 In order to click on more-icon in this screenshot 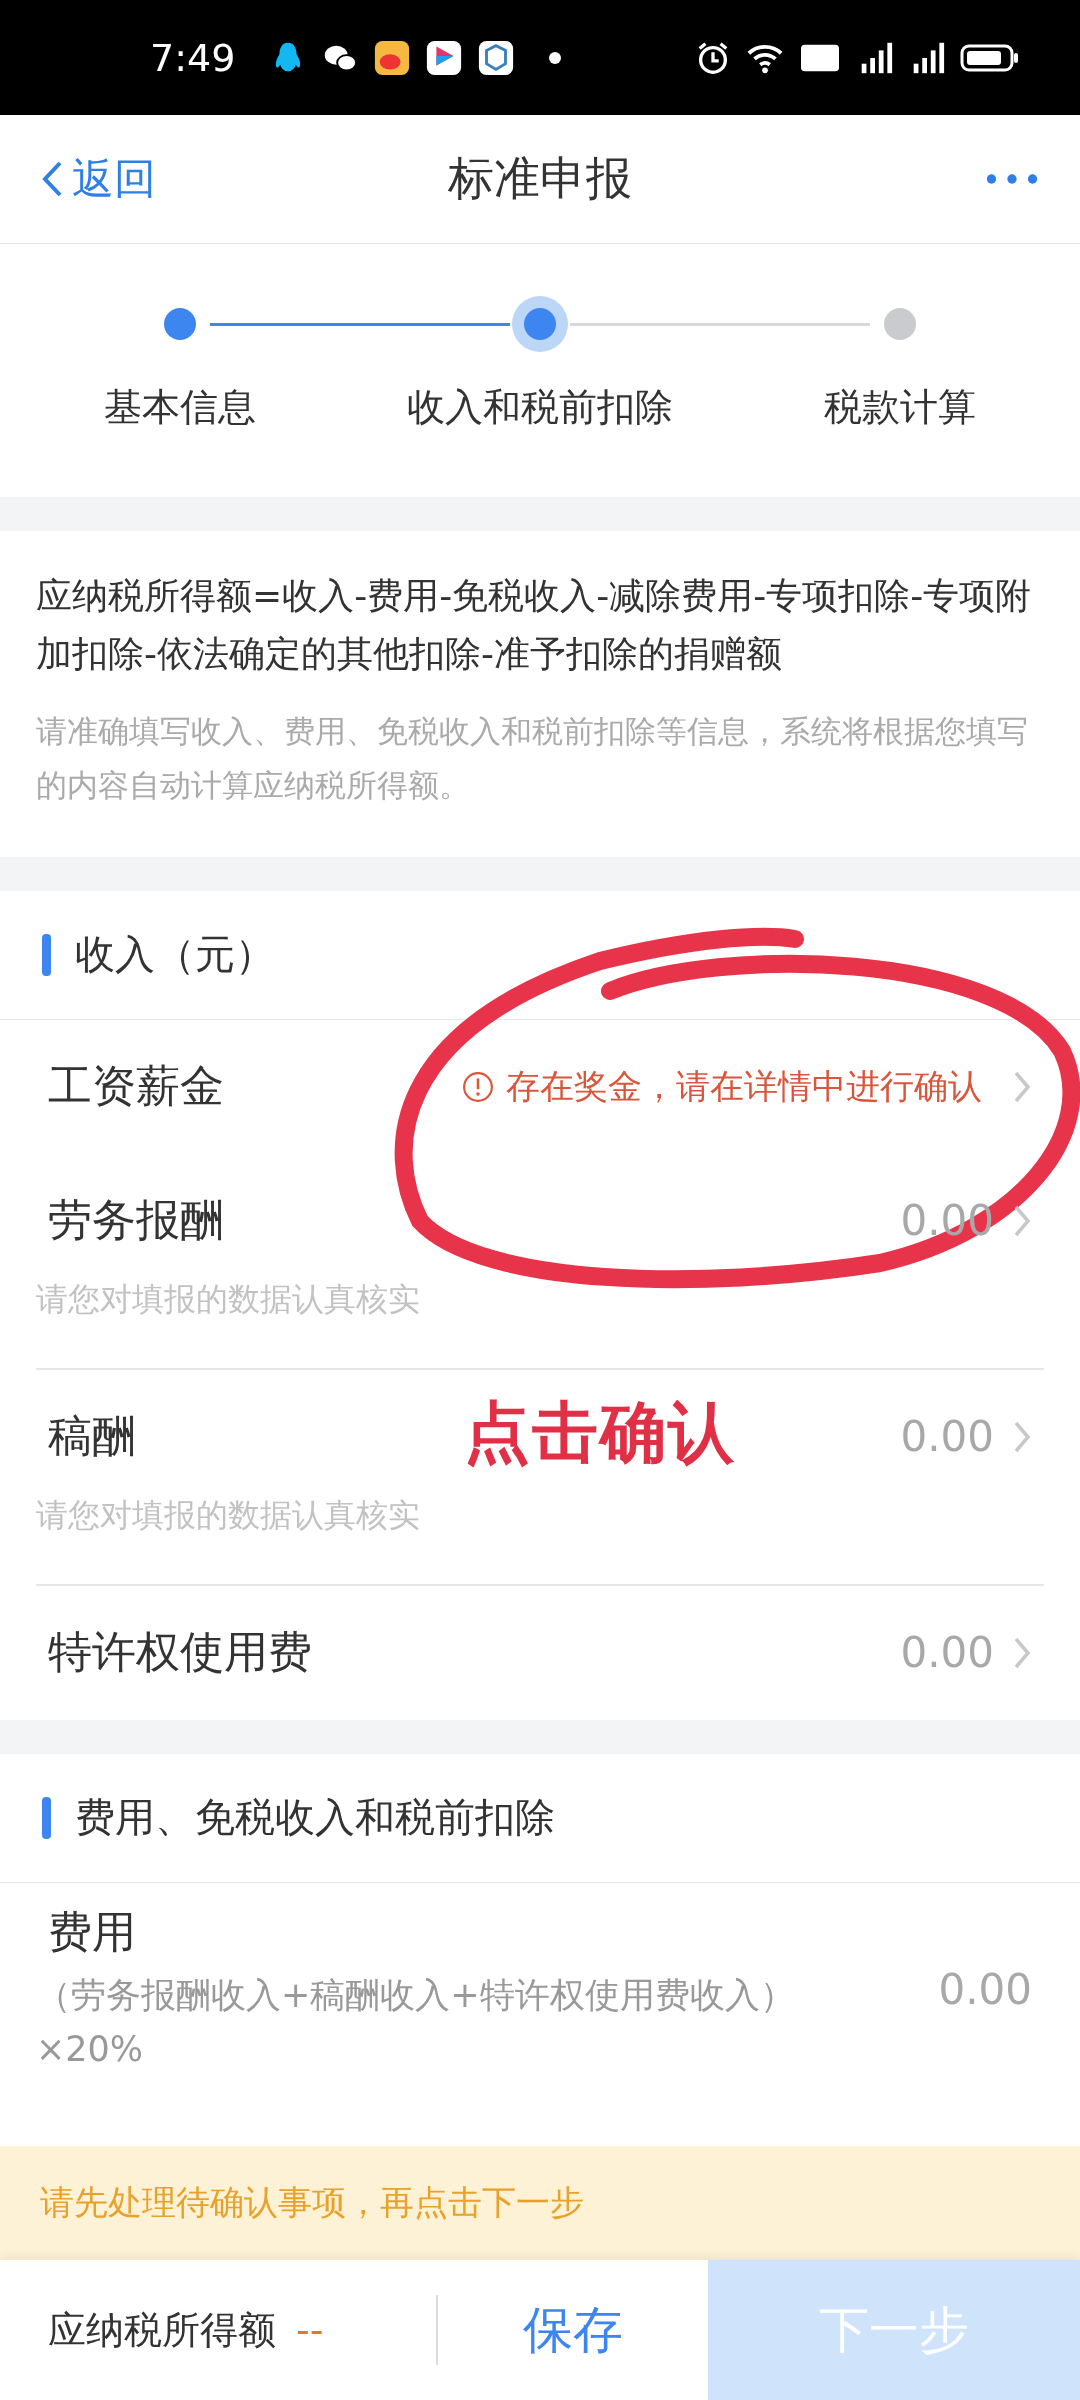, I will do `click(1012, 179)`.